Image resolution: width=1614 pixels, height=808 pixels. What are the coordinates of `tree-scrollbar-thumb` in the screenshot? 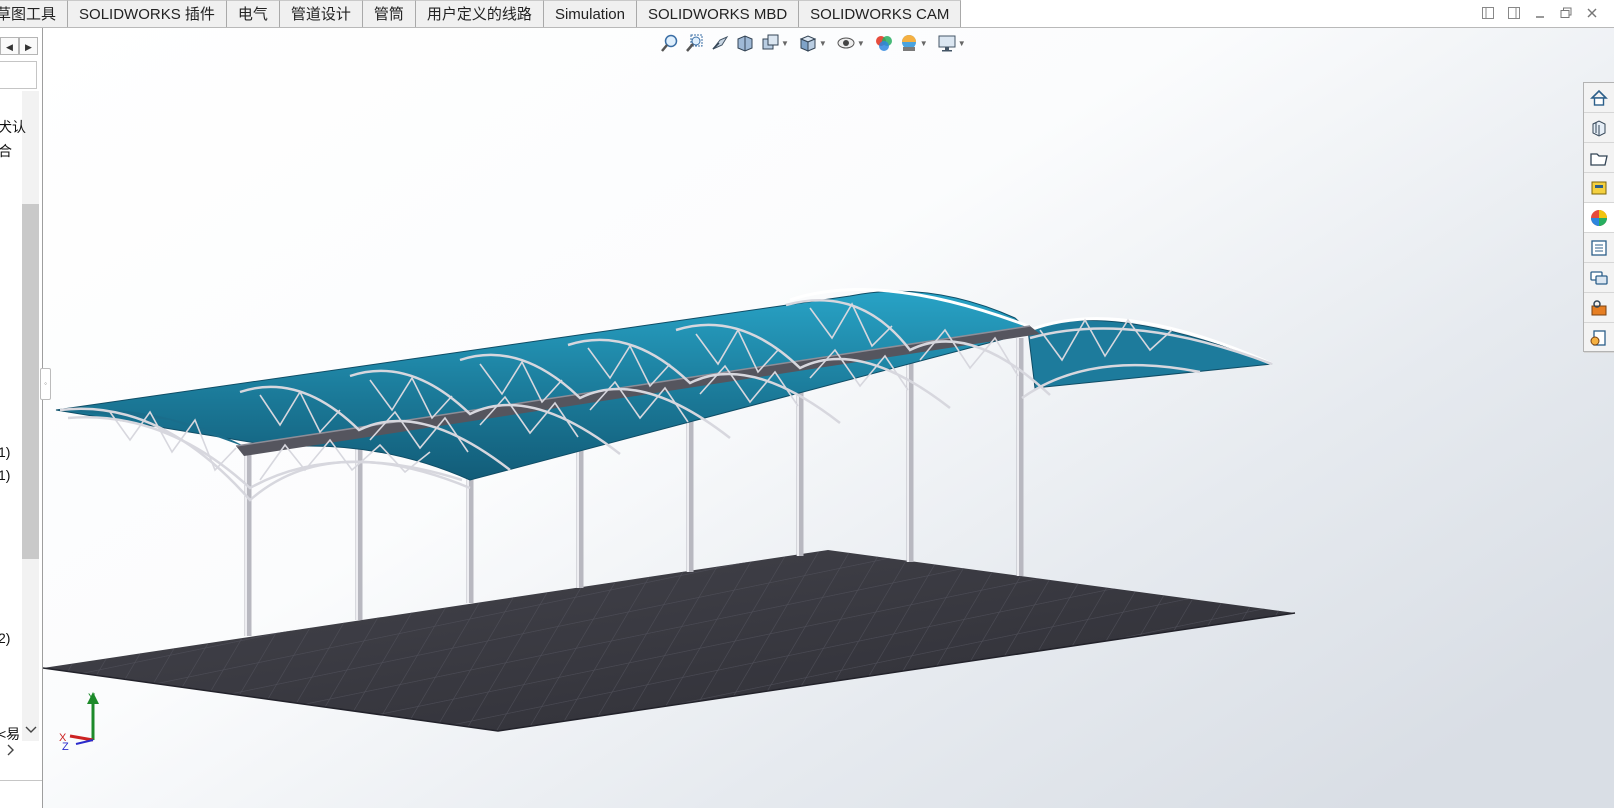 It's located at (30, 381).